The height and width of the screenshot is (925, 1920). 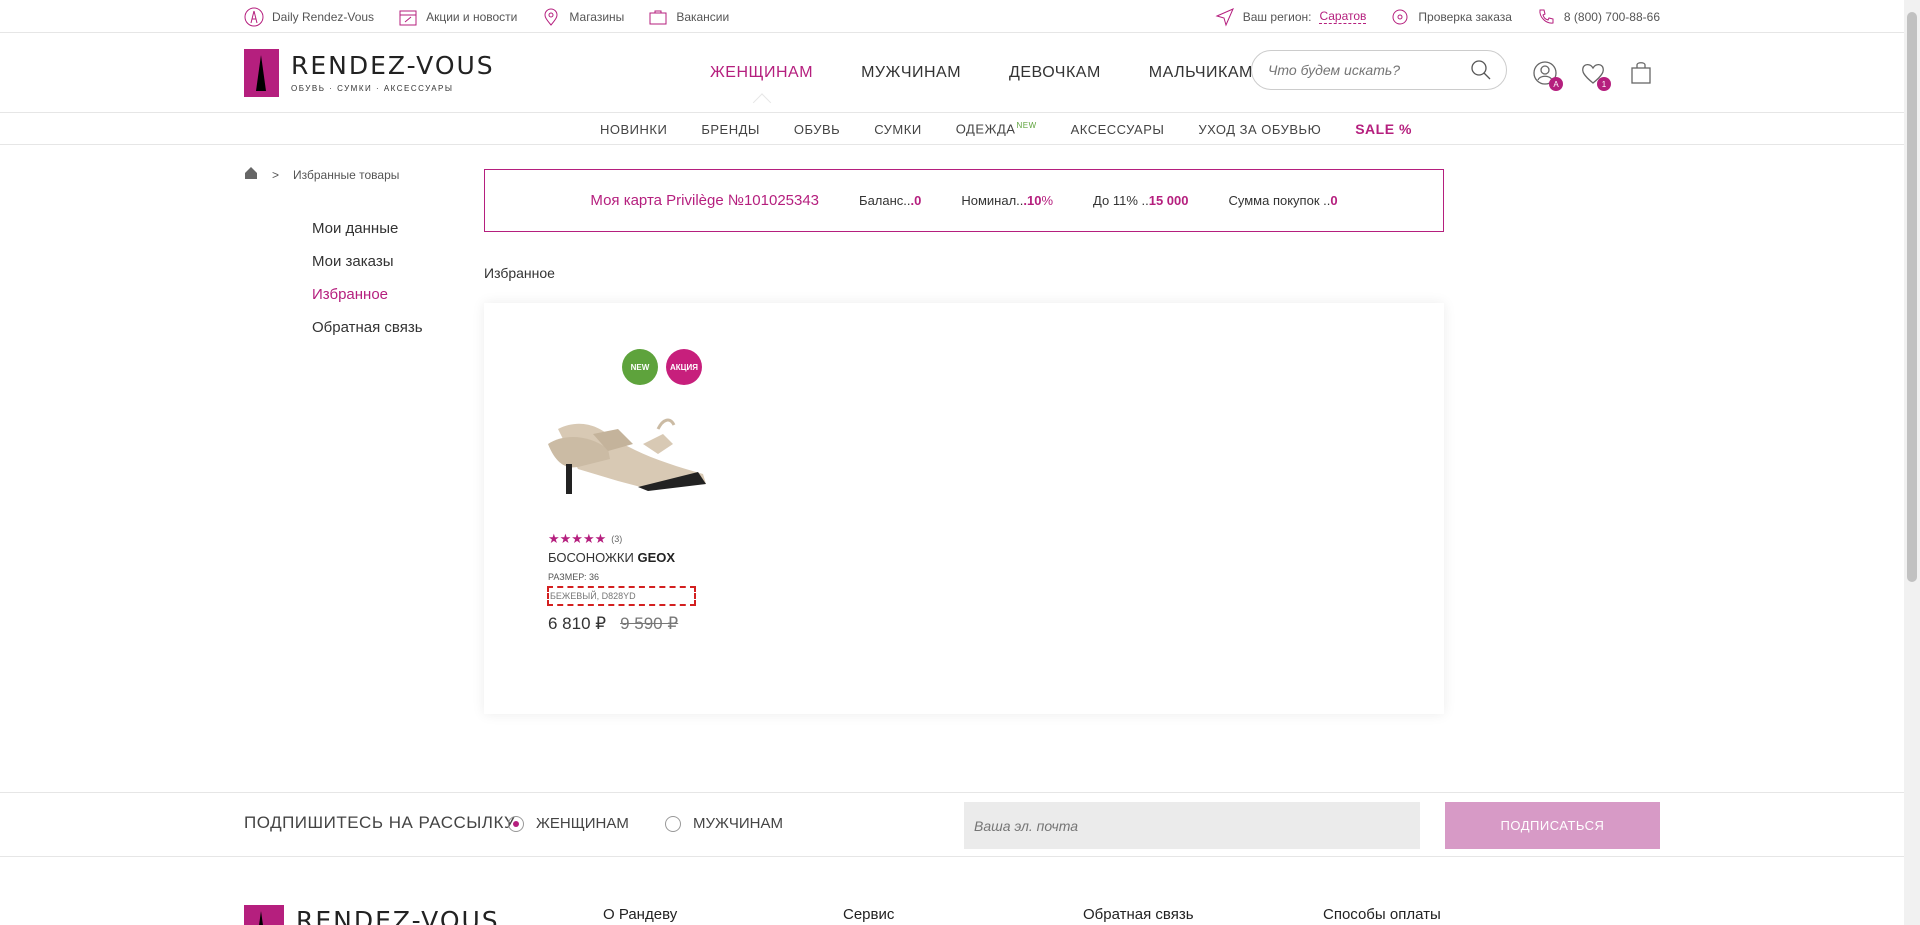 I want to click on brand-name: RENDEZ-VOUS, so click(x=393, y=65).